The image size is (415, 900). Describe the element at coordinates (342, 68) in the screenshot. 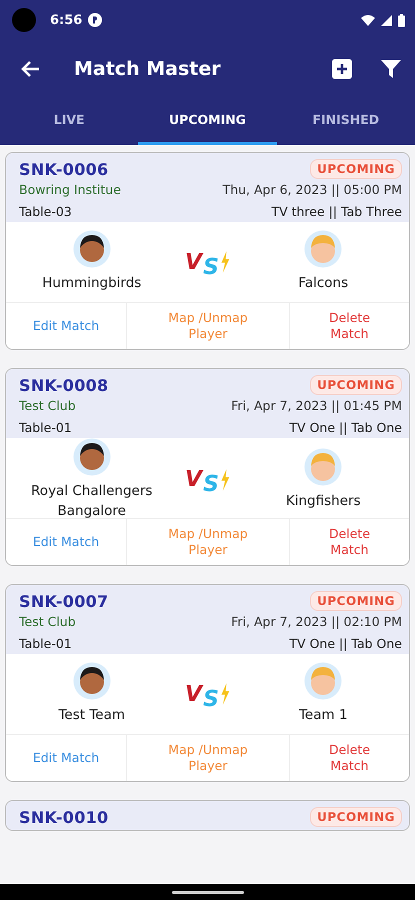

I see `add-icon` at that location.